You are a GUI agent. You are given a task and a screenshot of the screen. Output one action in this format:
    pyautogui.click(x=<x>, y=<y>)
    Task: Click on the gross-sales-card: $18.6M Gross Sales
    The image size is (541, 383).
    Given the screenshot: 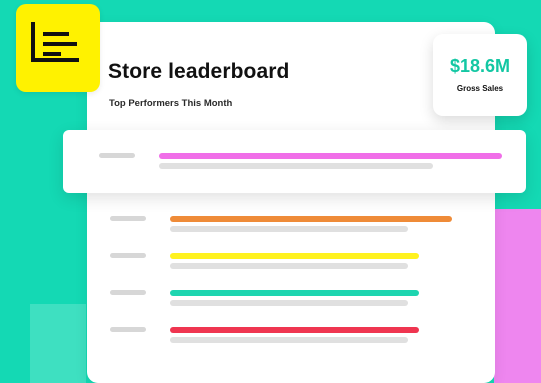 What is the action you would take?
    pyautogui.click(x=480, y=75)
    